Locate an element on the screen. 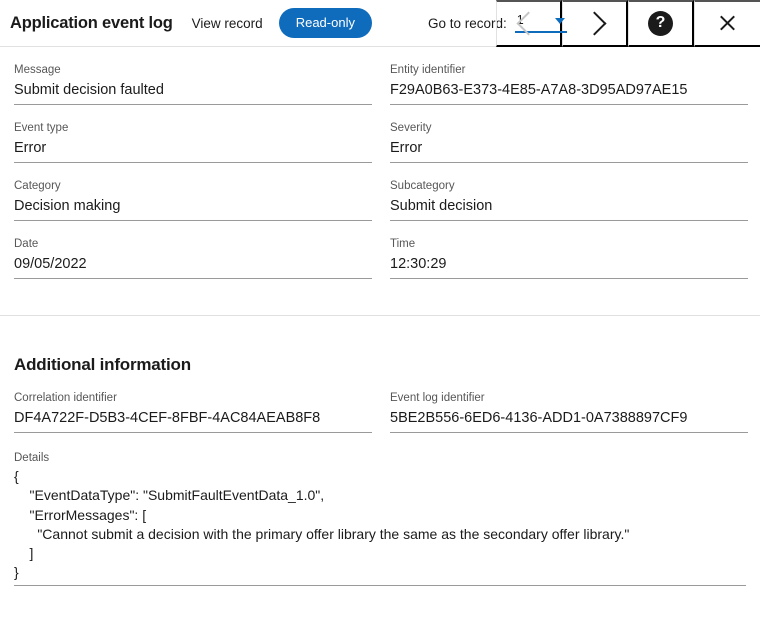  view-mode-label: View record is located at coordinates (227, 23).